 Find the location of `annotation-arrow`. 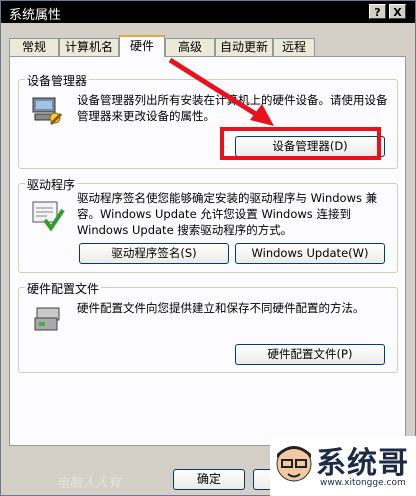

annotation-arrow is located at coordinates (221, 91).